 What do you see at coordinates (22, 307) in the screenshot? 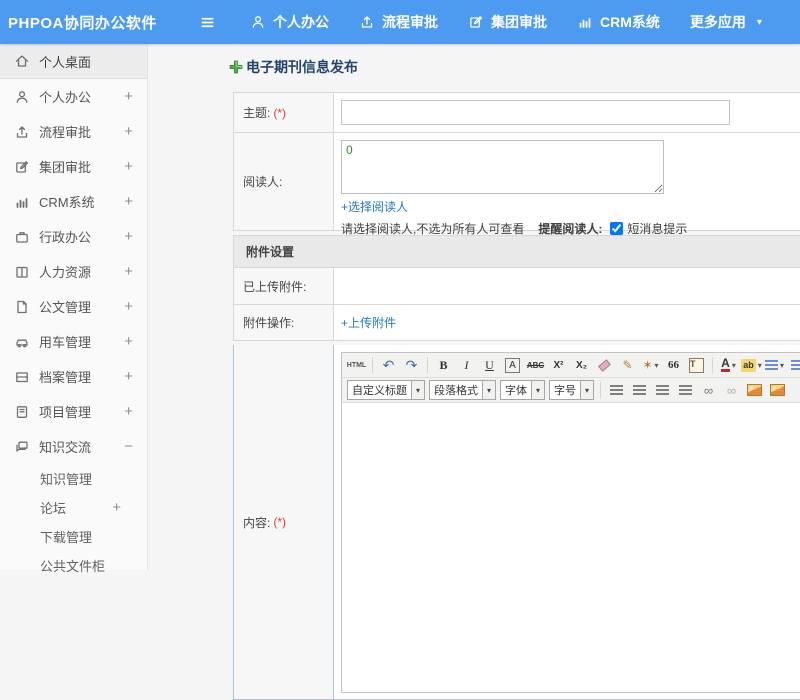
I see `doc-icon` at bounding box center [22, 307].